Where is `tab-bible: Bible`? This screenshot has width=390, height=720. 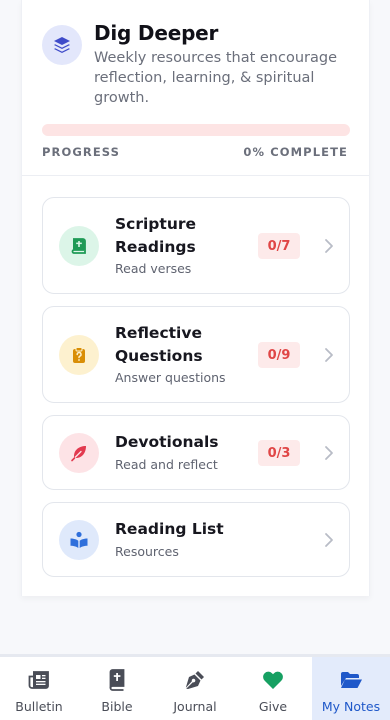
tab-bible: Bible is located at coordinates (117, 688).